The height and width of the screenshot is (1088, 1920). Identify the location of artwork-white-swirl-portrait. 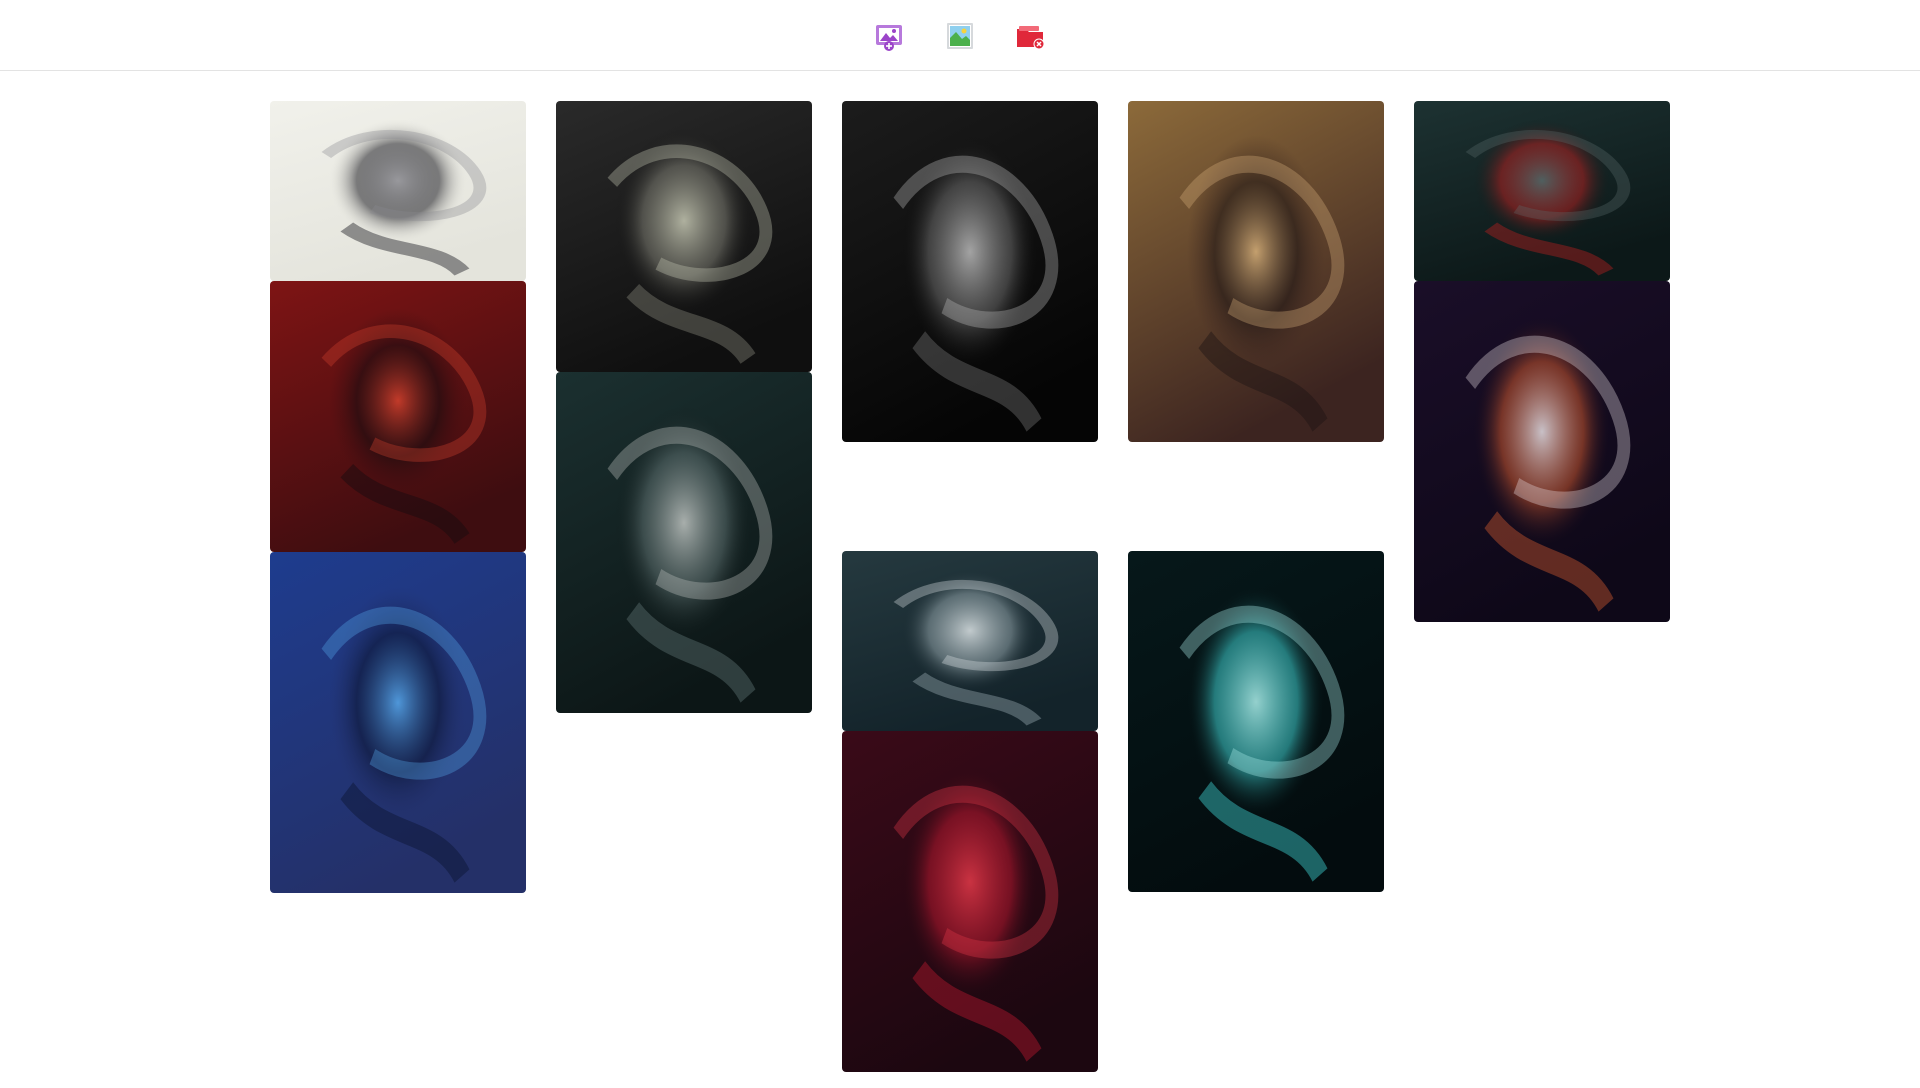
(398, 191).